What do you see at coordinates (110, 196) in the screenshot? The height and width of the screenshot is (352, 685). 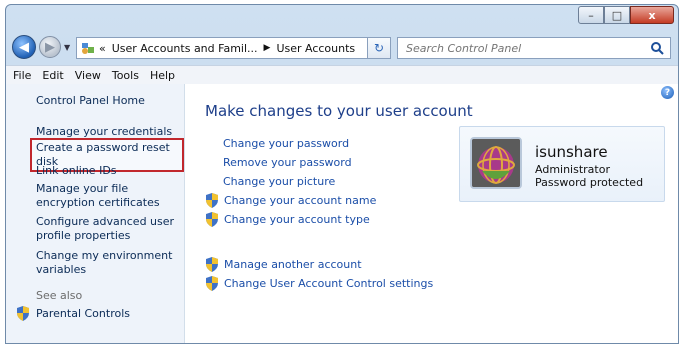 I see `sidebar-file-encryption-certificates: Manage your file encryption certificates` at bounding box center [110, 196].